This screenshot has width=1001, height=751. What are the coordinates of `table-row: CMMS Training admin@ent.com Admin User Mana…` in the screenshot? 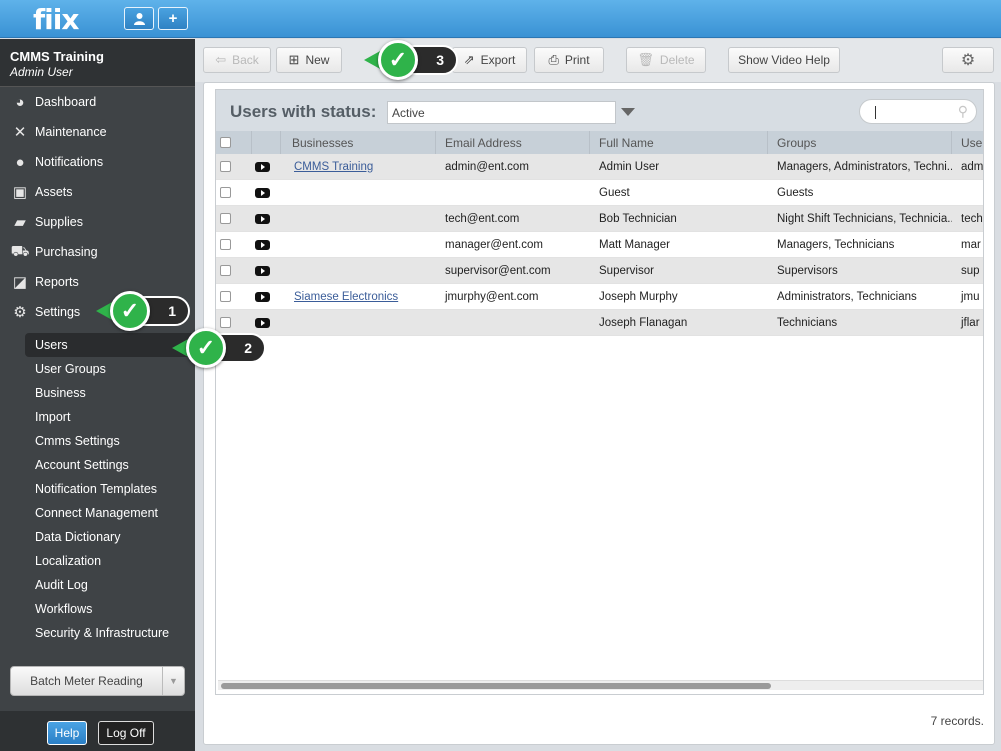 It's located at (599, 167).